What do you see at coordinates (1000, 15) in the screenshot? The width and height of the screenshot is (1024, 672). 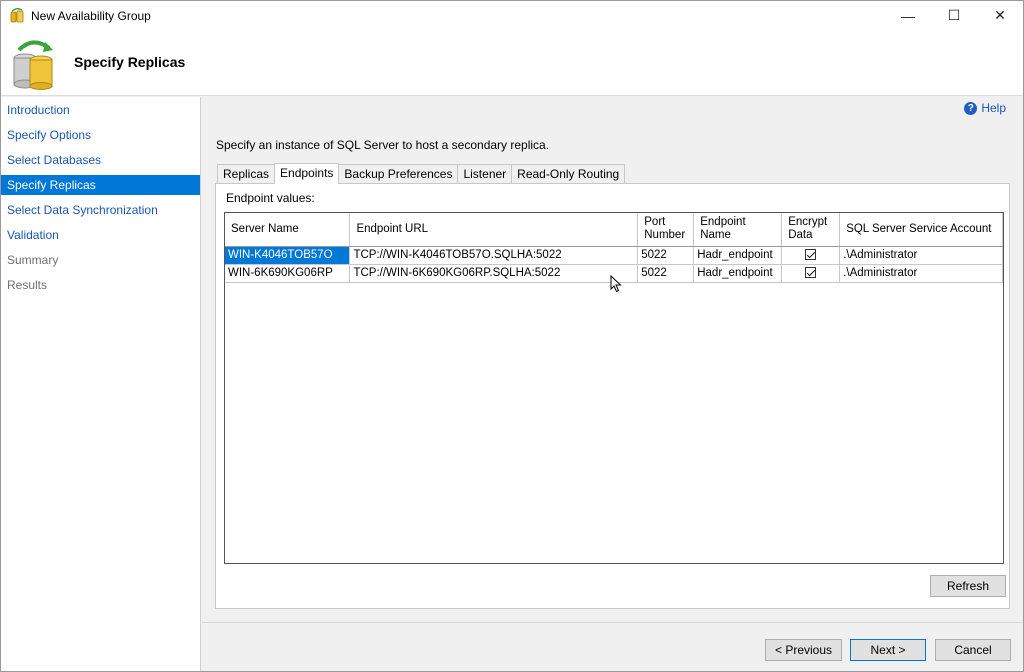 I see `close-button: ✕` at bounding box center [1000, 15].